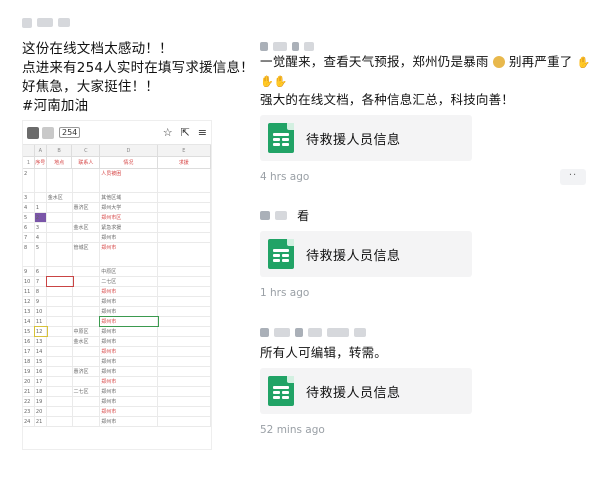 This screenshot has width=600, height=477. What do you see at coordinates (41, 150) in the screenshot?
I see `column-header: A` at bounding box center [41, 150].